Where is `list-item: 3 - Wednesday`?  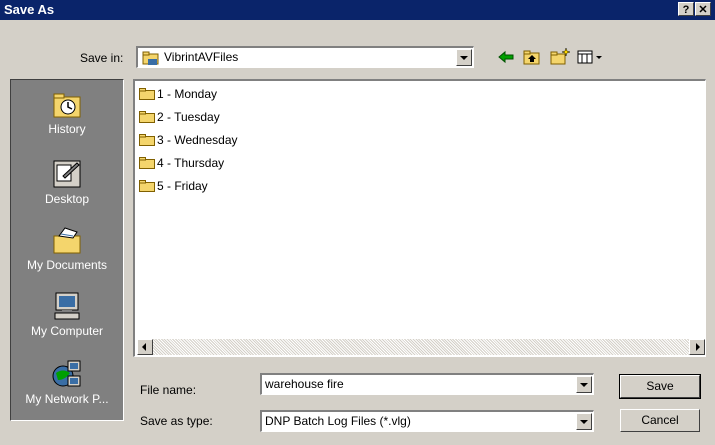
list-item: 3 - Wednesday is located at coordinates (188, 140).